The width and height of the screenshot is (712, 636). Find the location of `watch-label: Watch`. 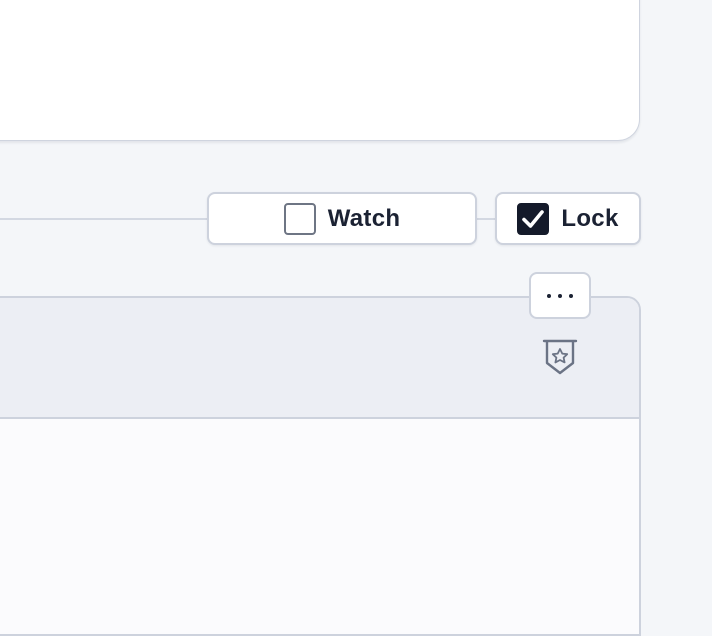

watch-label: Watch is located at coordinates (364, 218).